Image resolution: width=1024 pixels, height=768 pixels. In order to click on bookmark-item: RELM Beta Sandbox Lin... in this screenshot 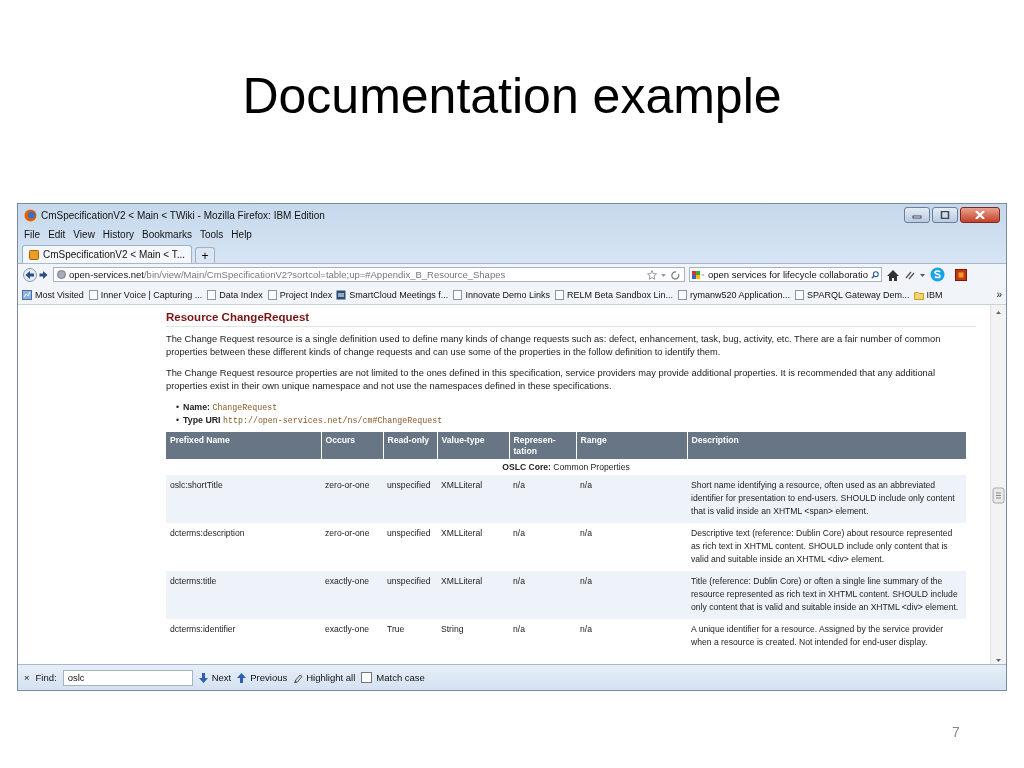, I will do `click(613, 294)`.